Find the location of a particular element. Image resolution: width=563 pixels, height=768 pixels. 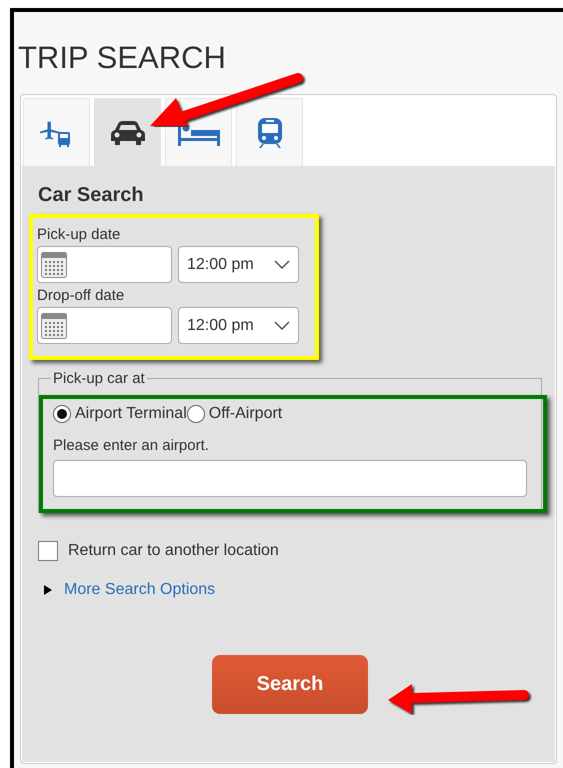

checkbox-label: Return car to another location is located at coordinates (173, 551).